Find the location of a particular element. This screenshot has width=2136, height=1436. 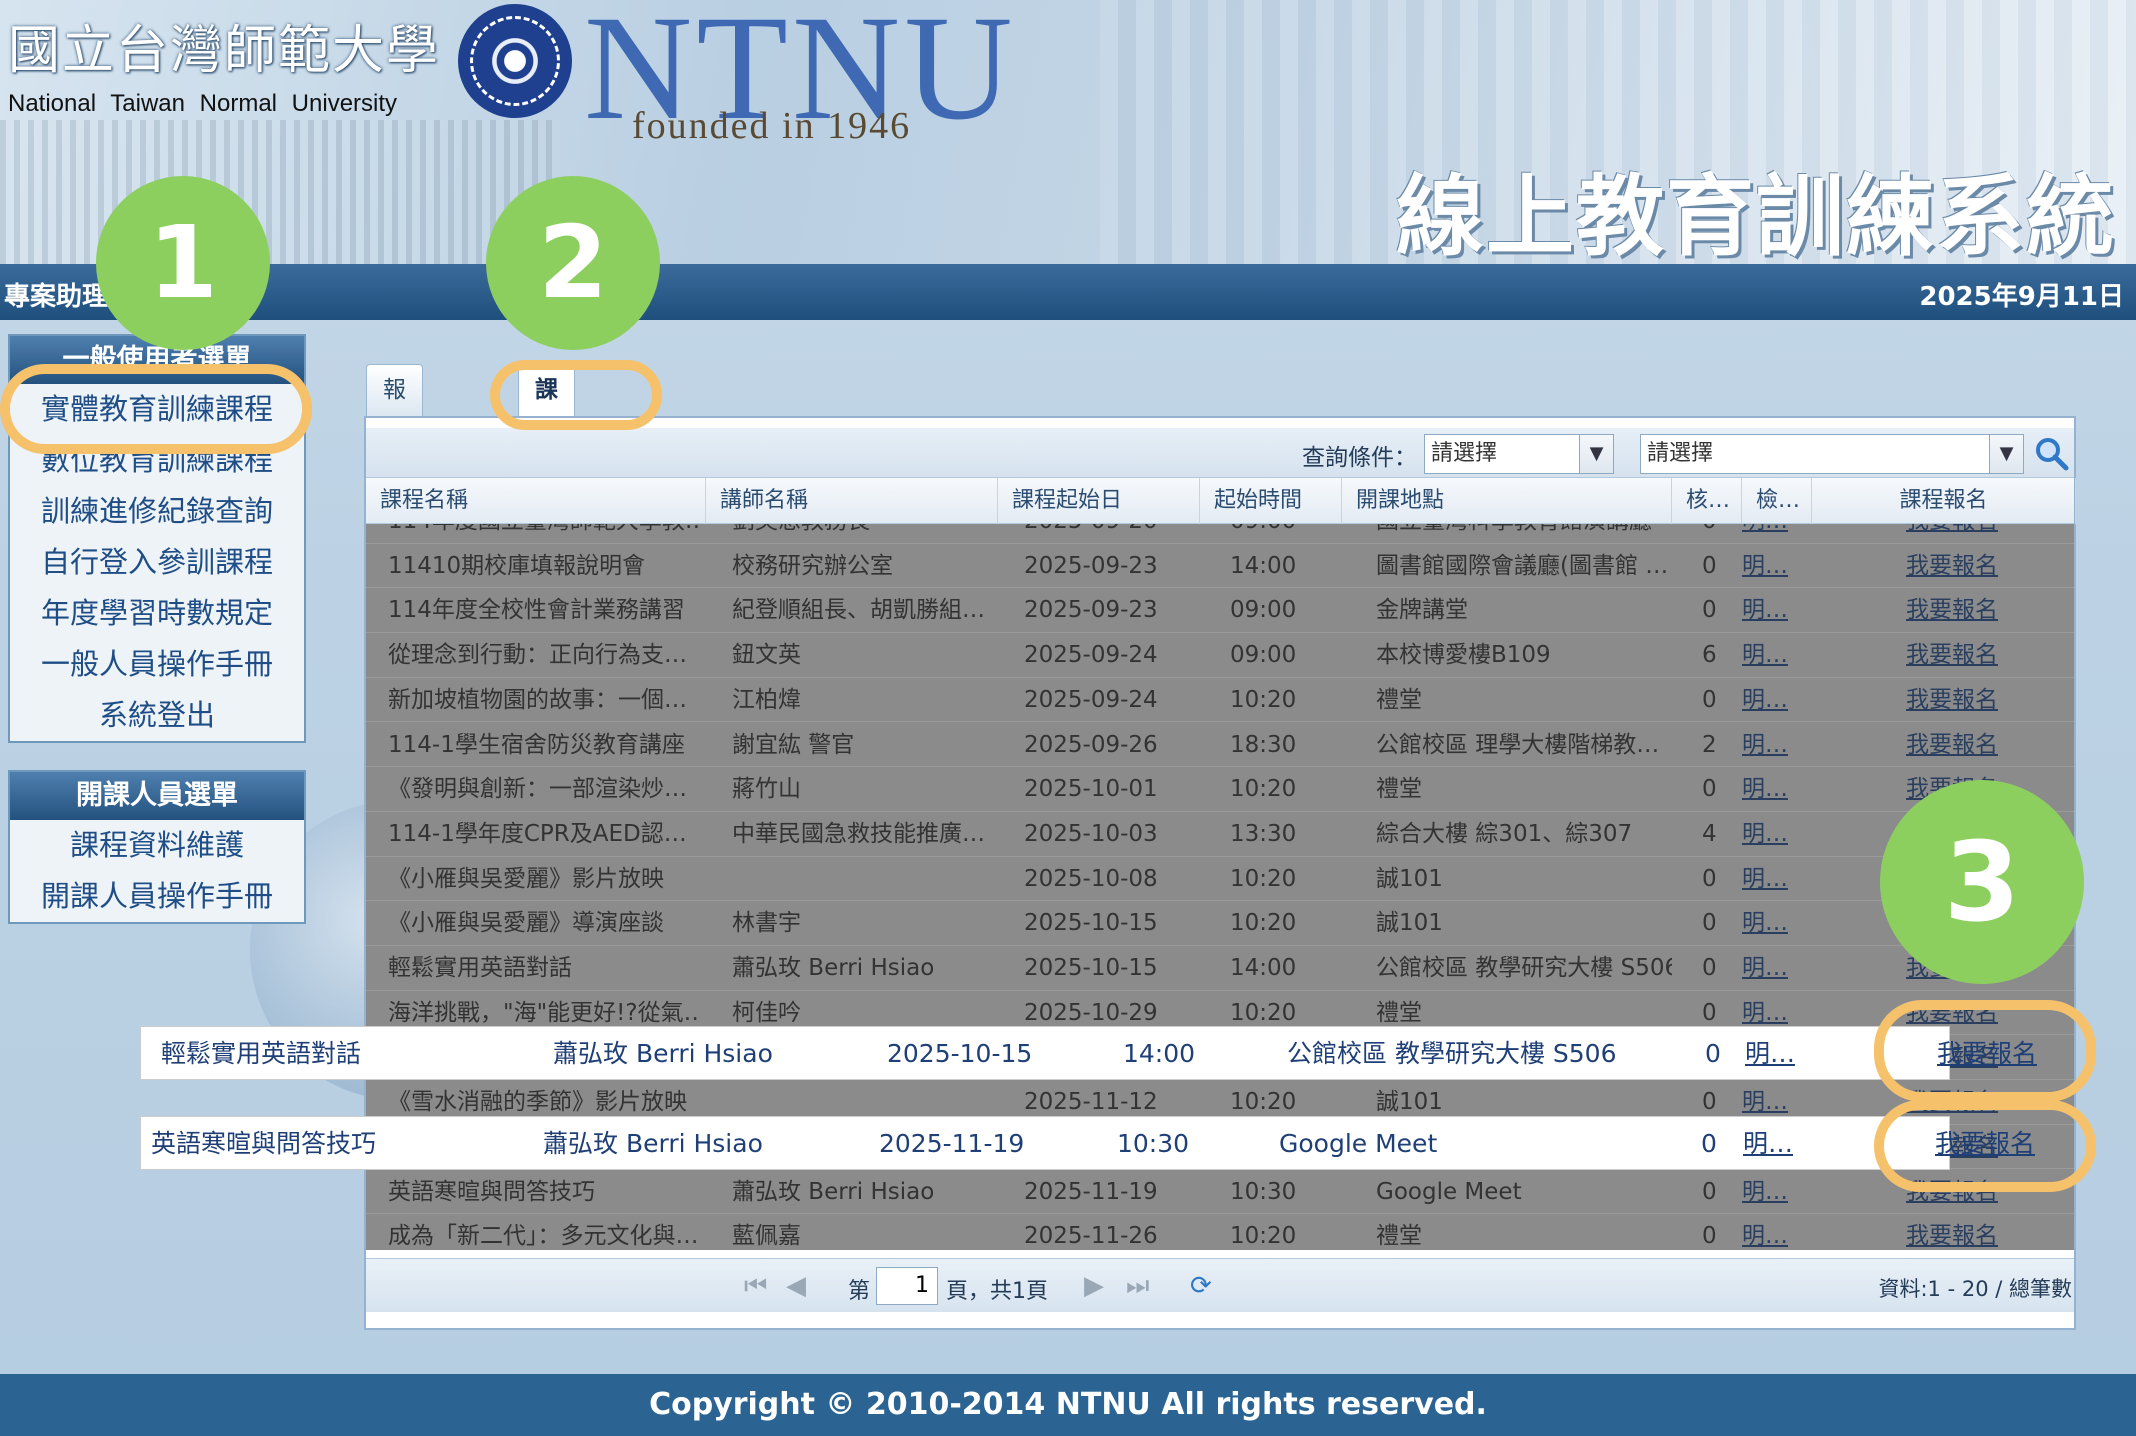

table-row: 新加坡植物園的故事：一個… 江柏煒 2025-09-24 10:20 禮堂 0 明… 我要報名 is located at coordinates (1220, 700).